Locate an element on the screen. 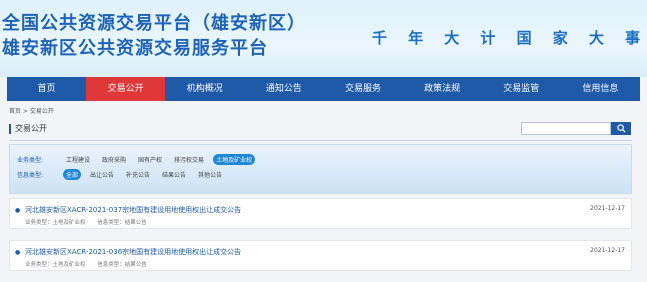  nav-item-org-overview: 机构概况 is located at coordinates (204, 89).